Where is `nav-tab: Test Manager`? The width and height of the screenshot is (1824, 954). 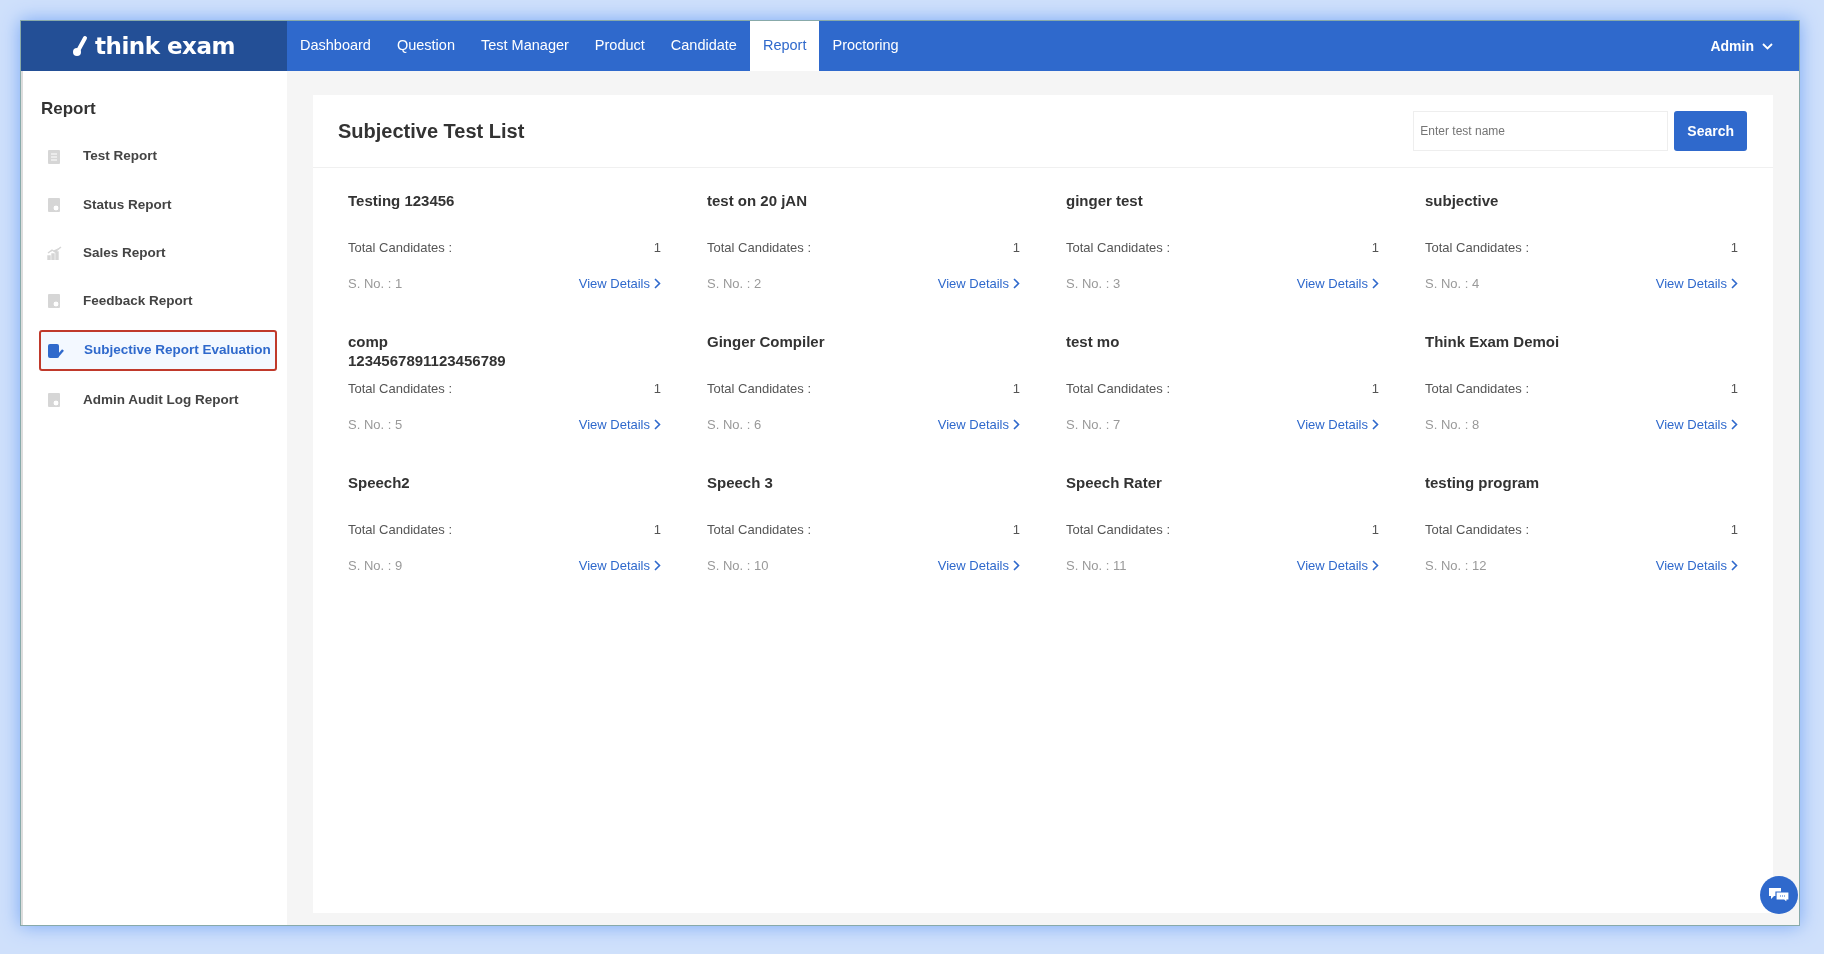 nav-tab: Test Manager is located at coordinates (525, 46).